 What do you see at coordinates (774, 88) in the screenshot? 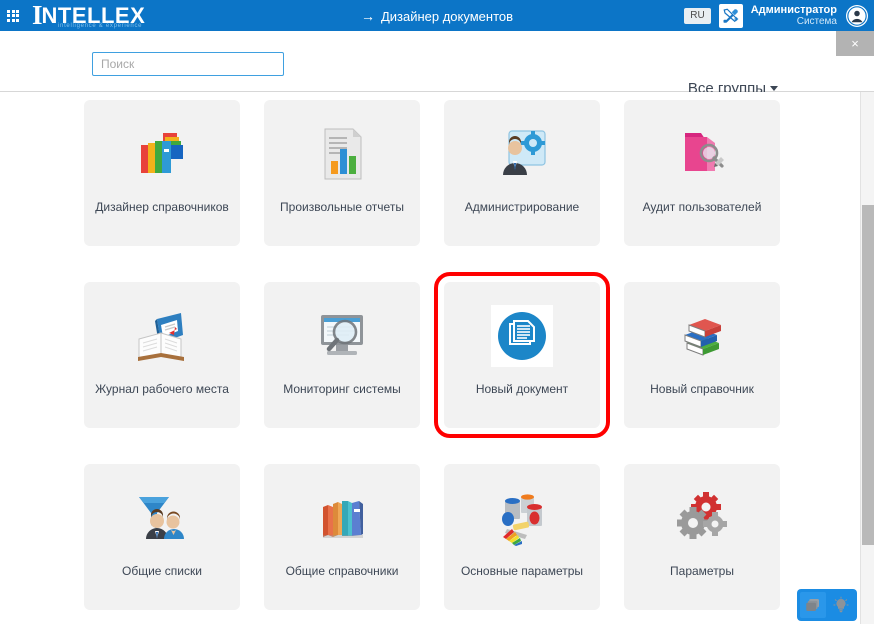
I see `chevron-down-icon` at bounding box center [774, 88].